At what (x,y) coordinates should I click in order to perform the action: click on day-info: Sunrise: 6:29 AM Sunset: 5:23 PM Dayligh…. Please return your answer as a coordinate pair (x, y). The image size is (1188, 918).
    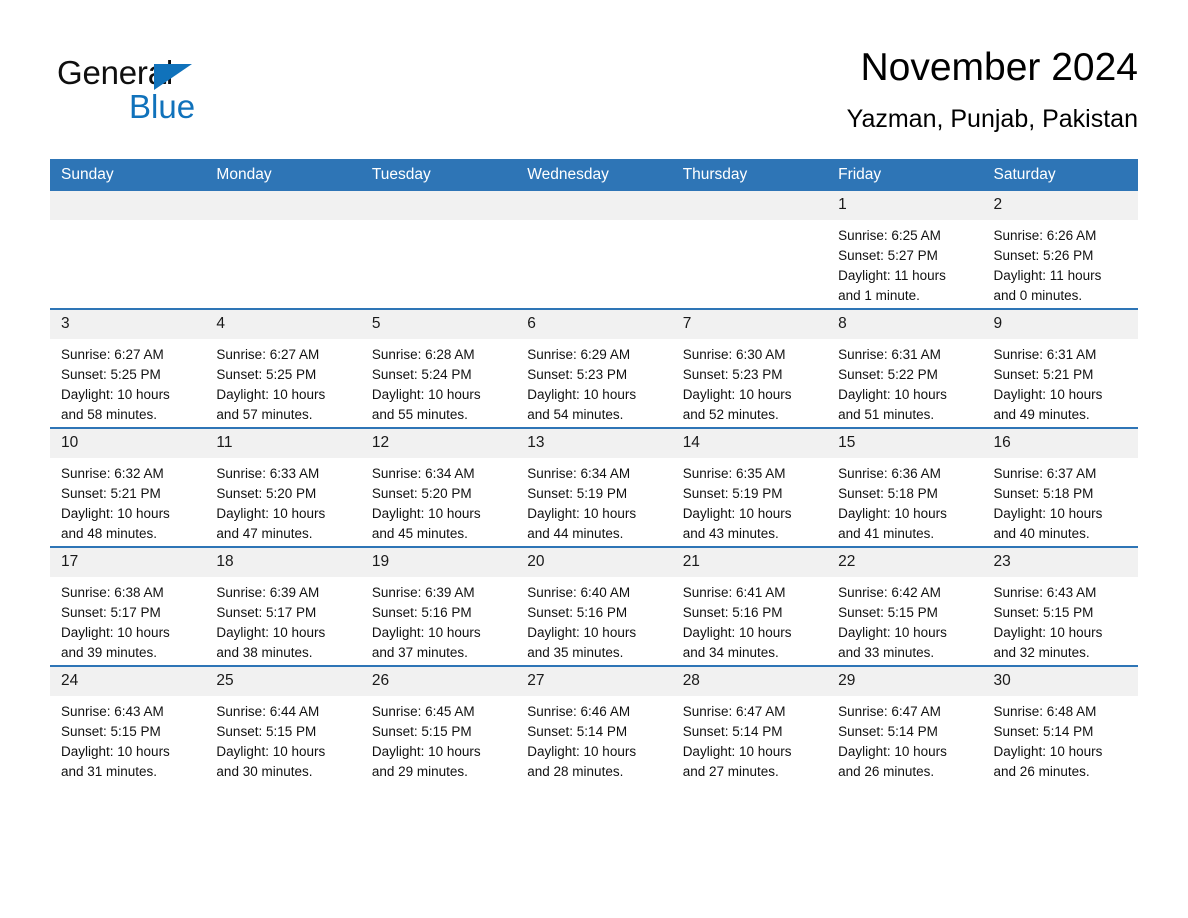
    Looking at the image, I should click on (593, 382).